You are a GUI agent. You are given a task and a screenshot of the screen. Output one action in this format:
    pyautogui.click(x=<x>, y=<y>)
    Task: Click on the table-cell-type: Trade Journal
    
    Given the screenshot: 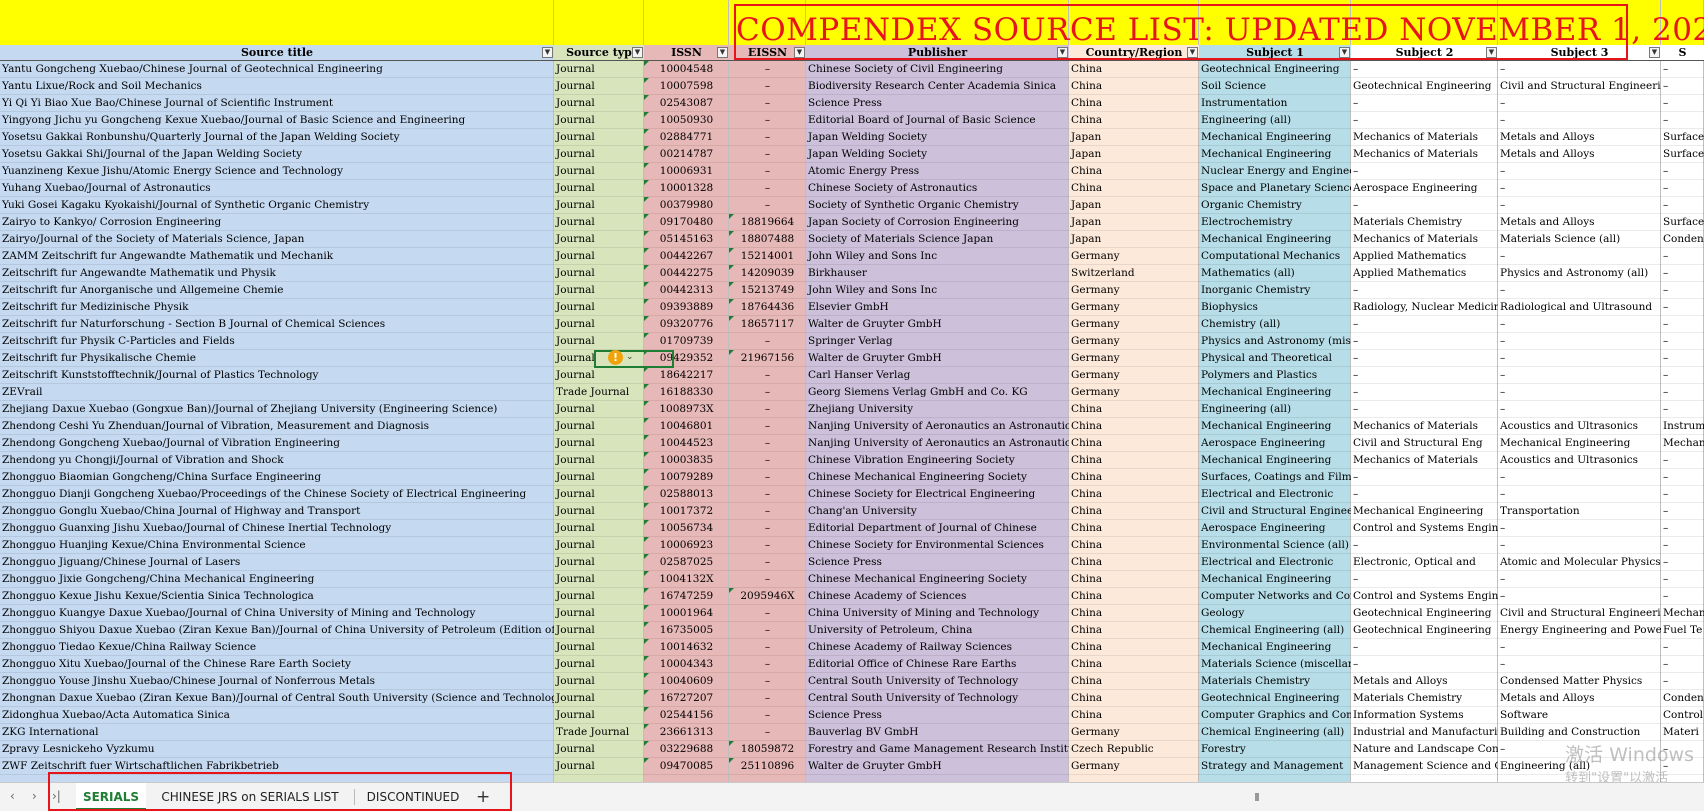 What is the action you would take?
    pyautogui.click(x=599, y=392)
    